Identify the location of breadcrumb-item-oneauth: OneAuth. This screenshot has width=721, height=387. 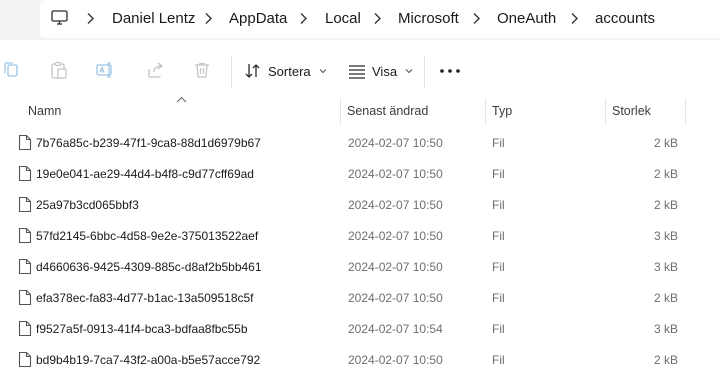
(526, 19).